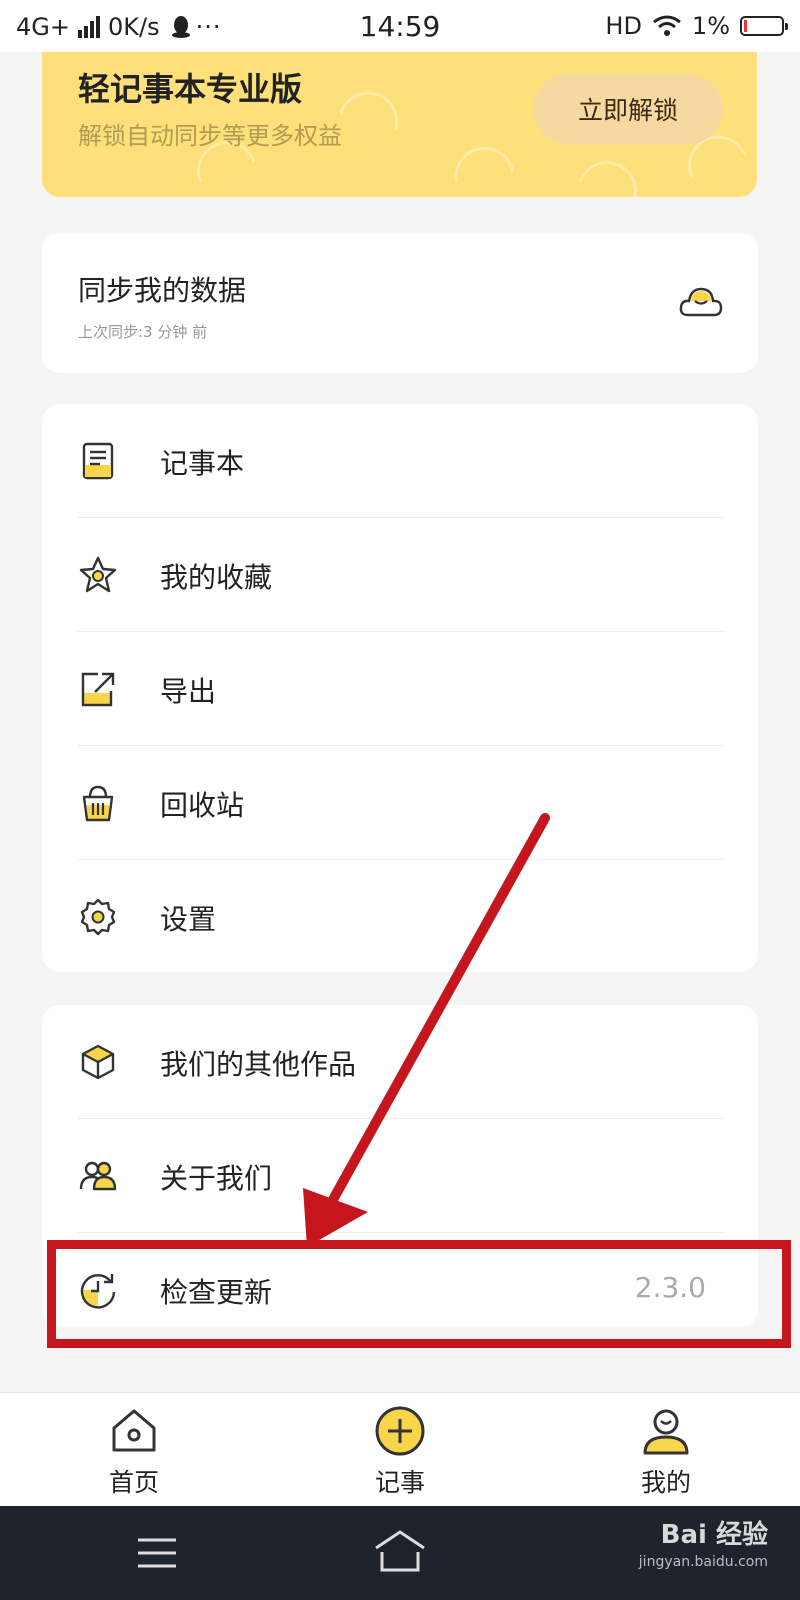 The width and height of the screenshot is (800, 1600). I want to click on pro-subtitle: 解锁自动同步等更多权益, so click(210, 136).